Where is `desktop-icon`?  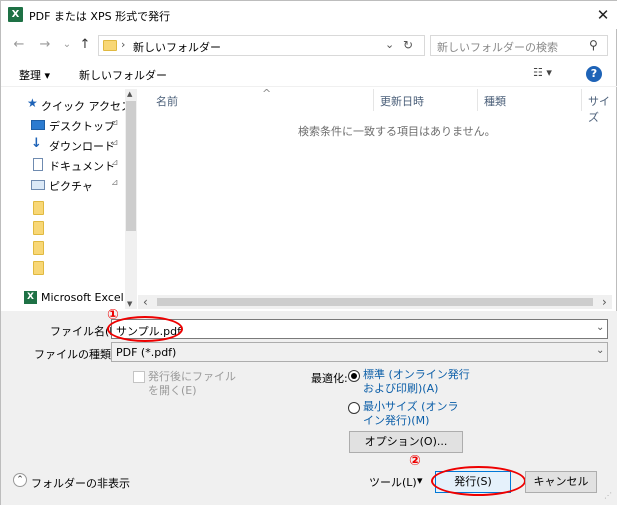 desktop-icon is located at coordinates (38, 125).